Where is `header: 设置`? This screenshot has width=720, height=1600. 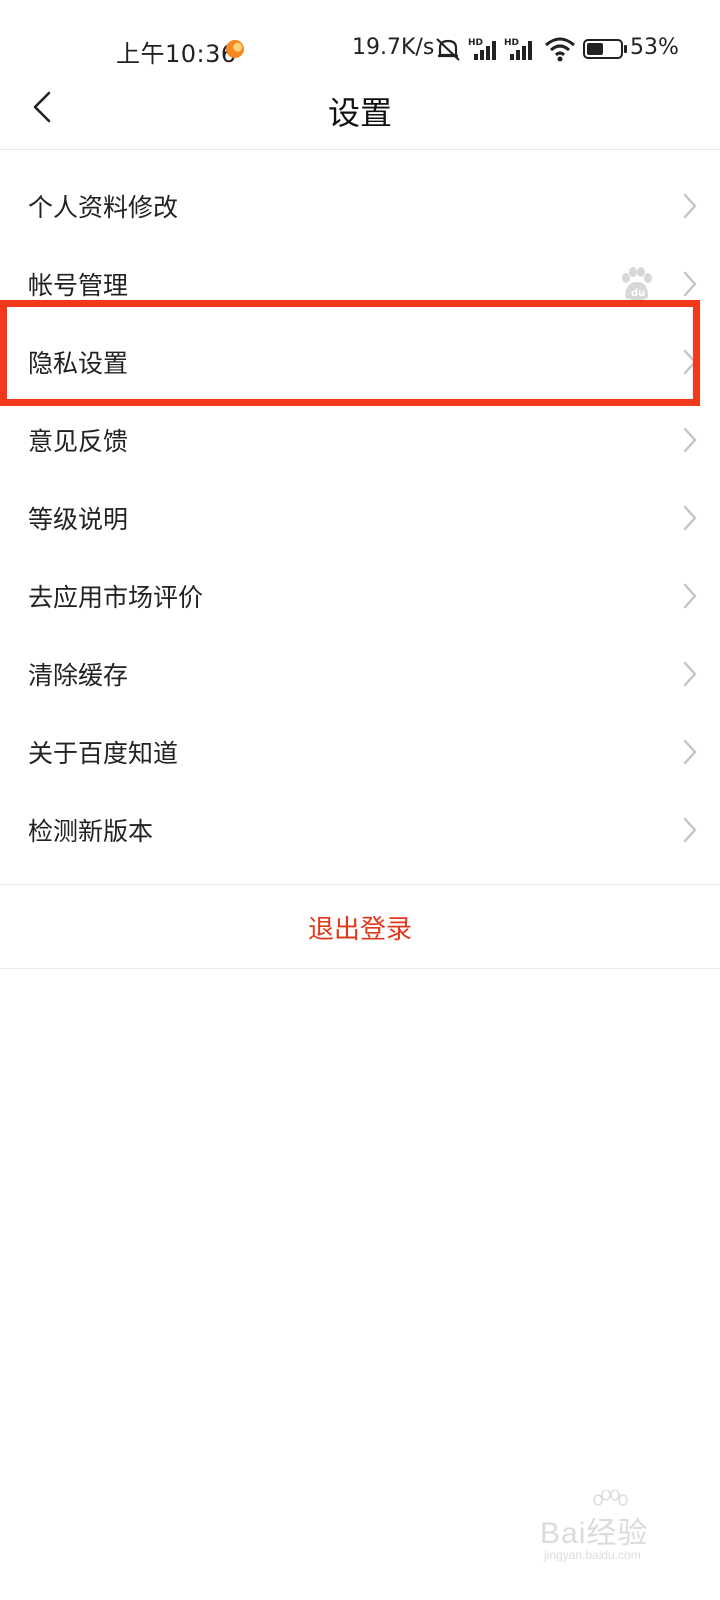
header: 设置 is located at coordinates (360, 105).